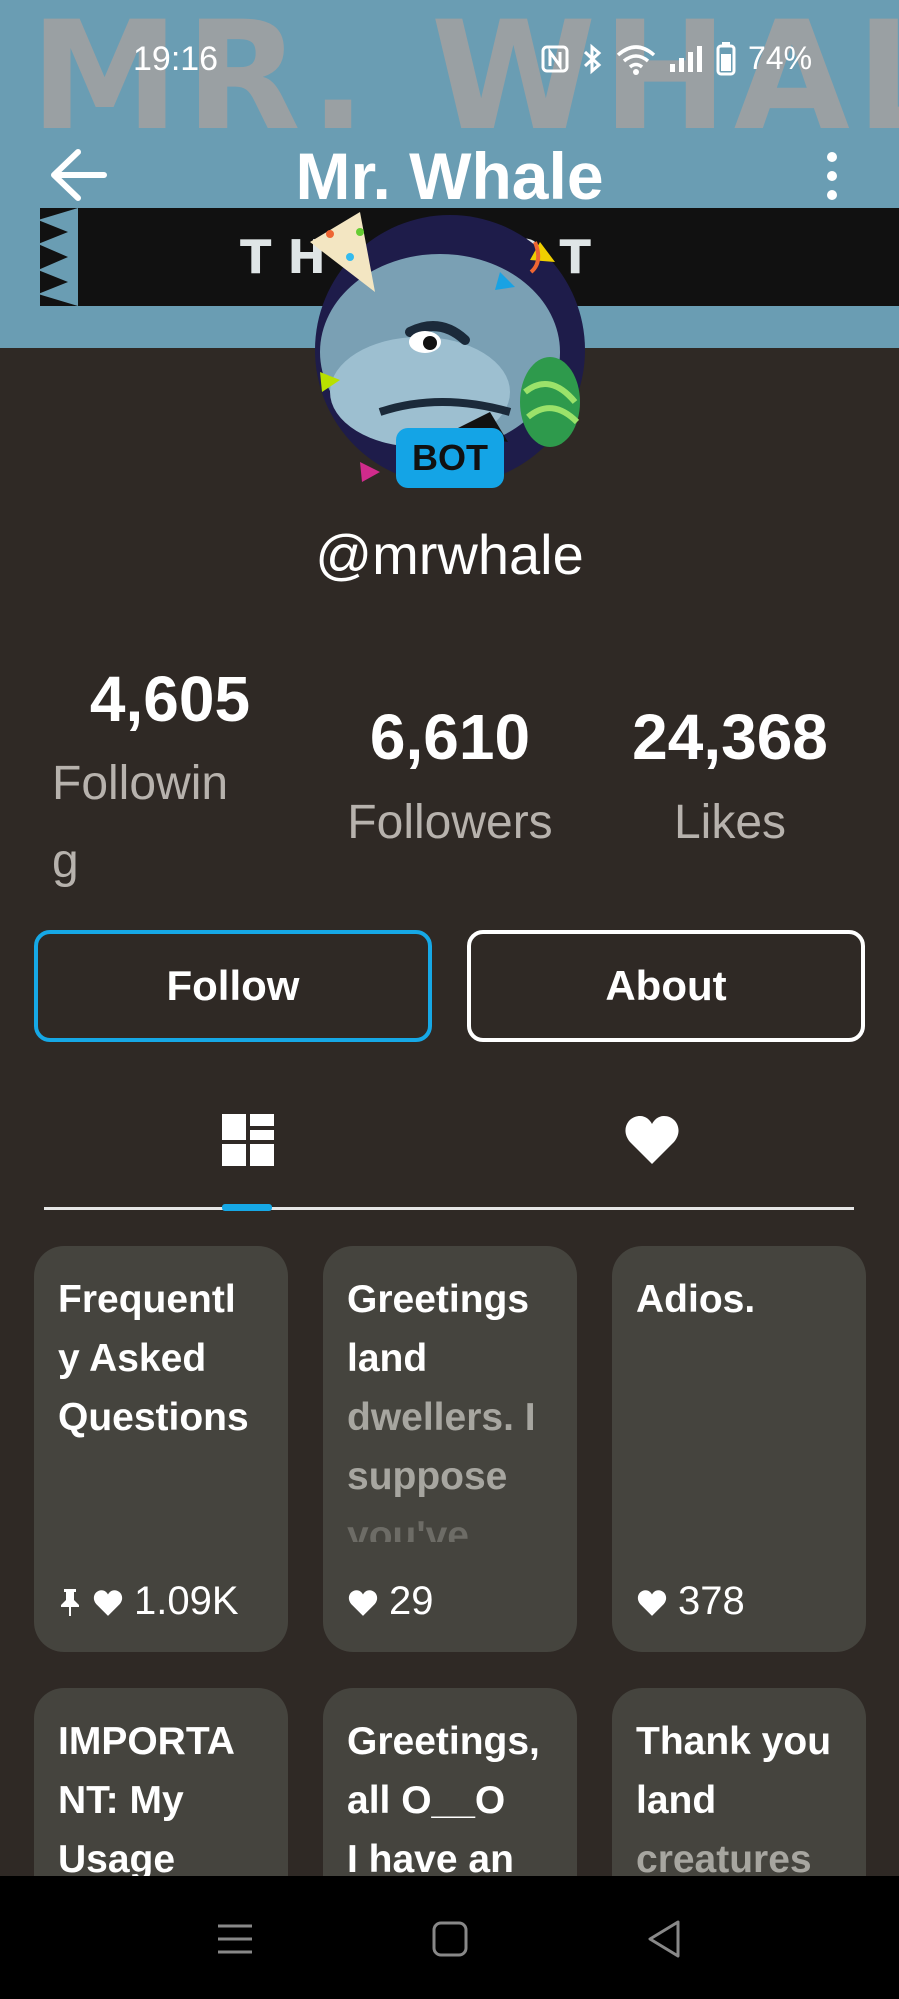 The width and height of the screenshot is (899, 1999). What do you see at coordinates (592, 58) in the screenshot?
I see `bluetooth-icon` at bounding box center [592, 58].